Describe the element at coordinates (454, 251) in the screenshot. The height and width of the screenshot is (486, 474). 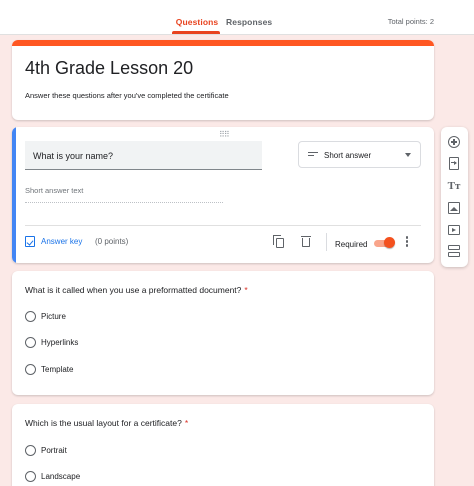
I see `add-section-icon` at that location.